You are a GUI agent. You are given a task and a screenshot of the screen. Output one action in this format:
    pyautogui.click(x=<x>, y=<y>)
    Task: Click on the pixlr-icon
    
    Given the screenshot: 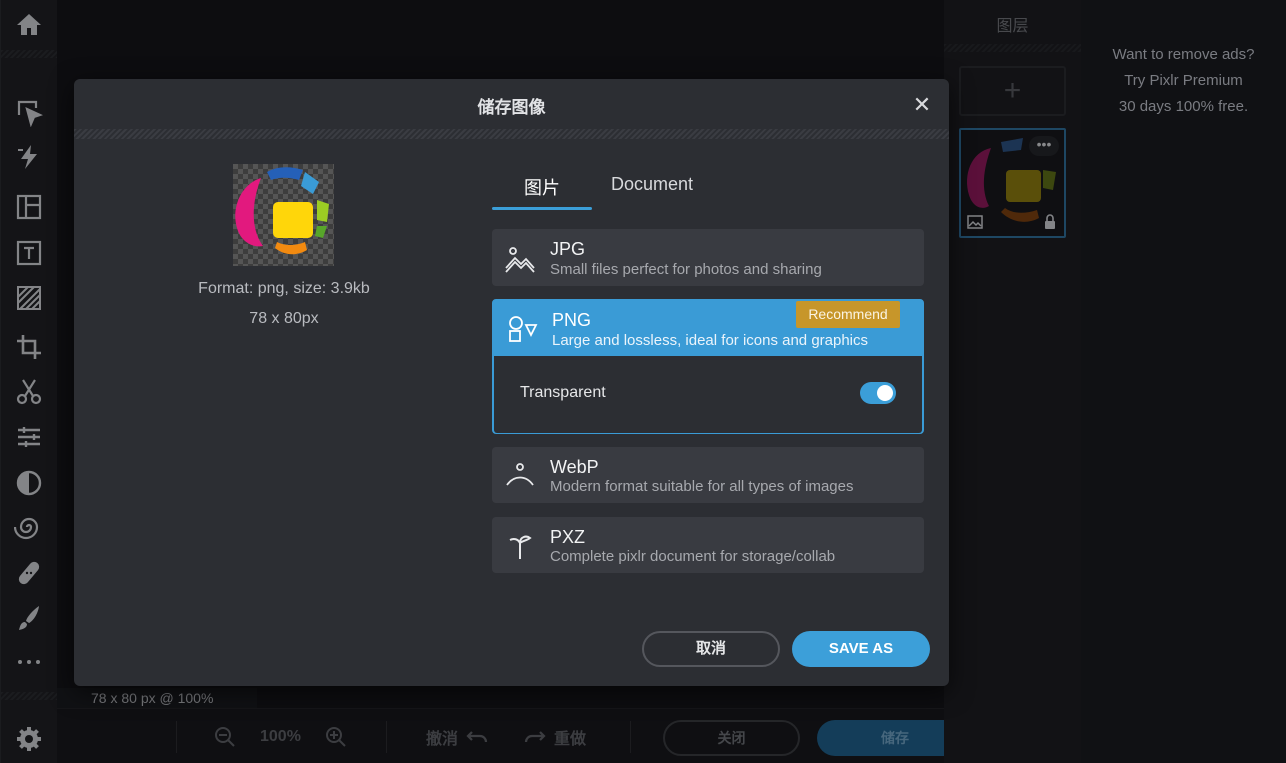 What is the action you would take?
    pyautogui.click(x=520, y=547)
    